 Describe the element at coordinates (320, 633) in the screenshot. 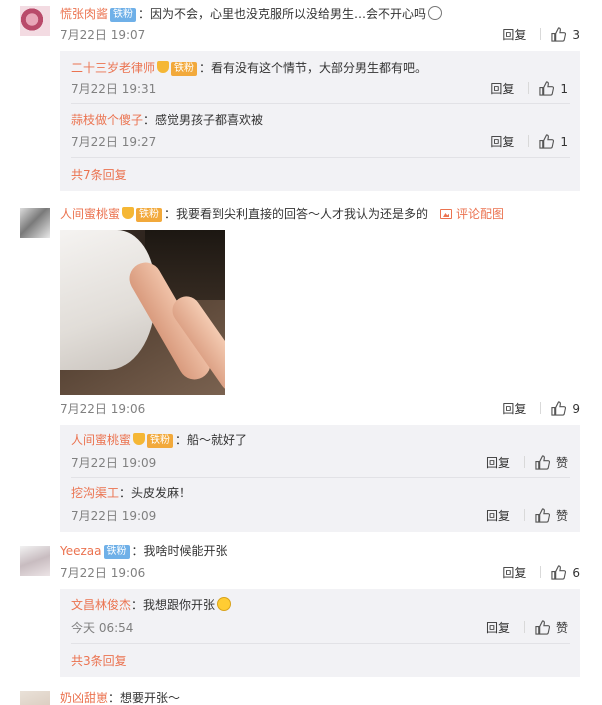

I see `reply-list: 文昌林俊杰：我想跟你开张 今天 06:54 回复 赞 共3条回复` at that location.